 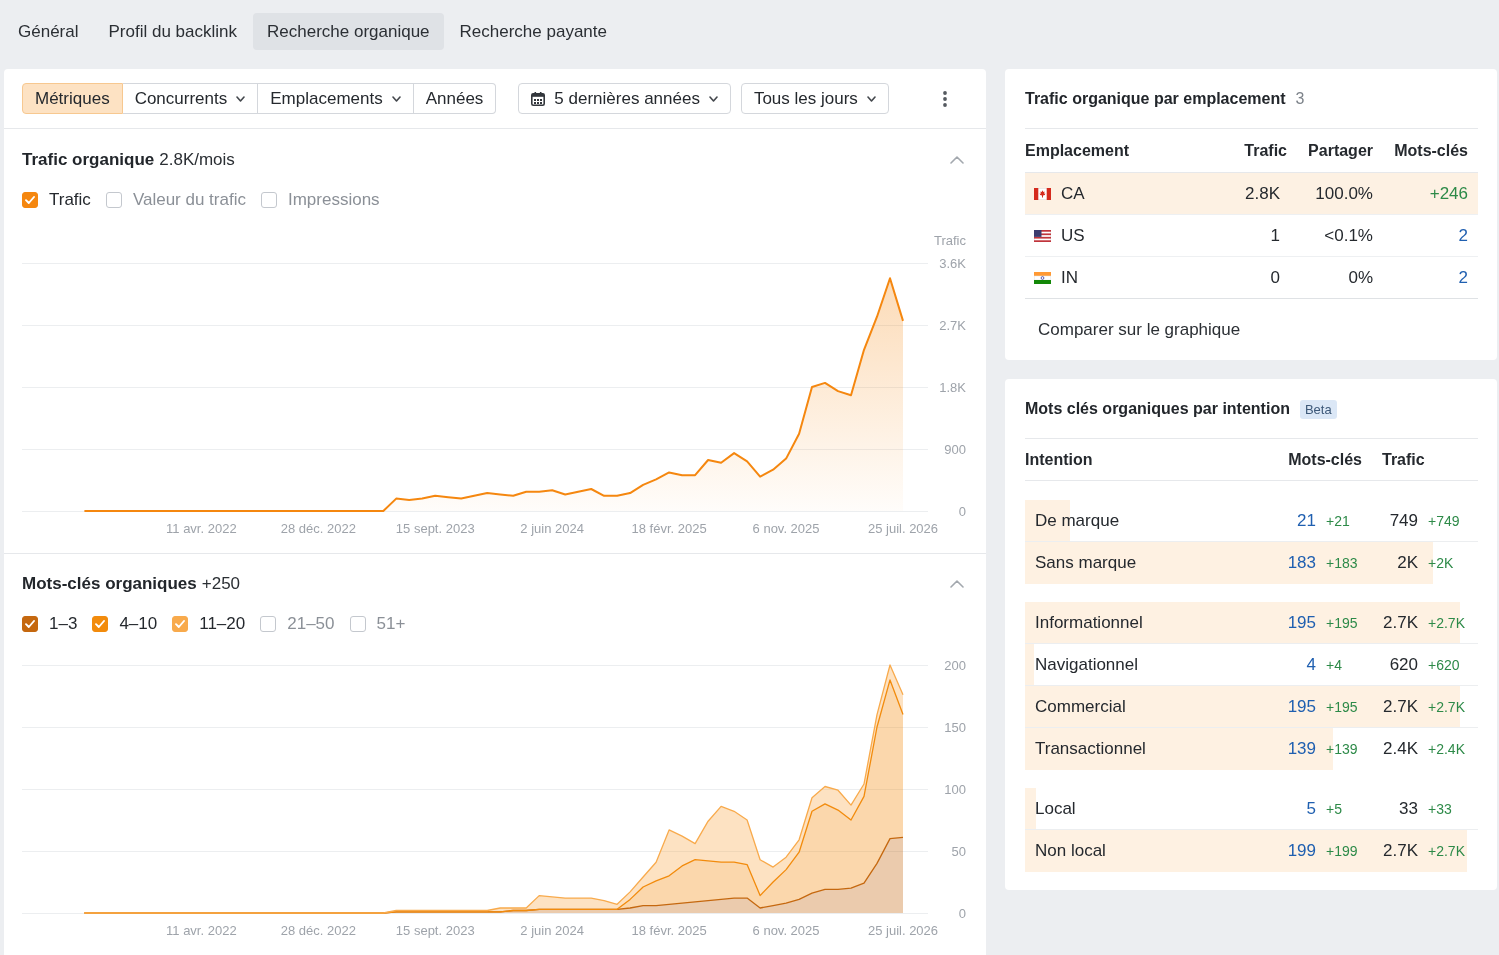 I want to click on section-title: Mots-clés organiques, so click(x=109, y=584).